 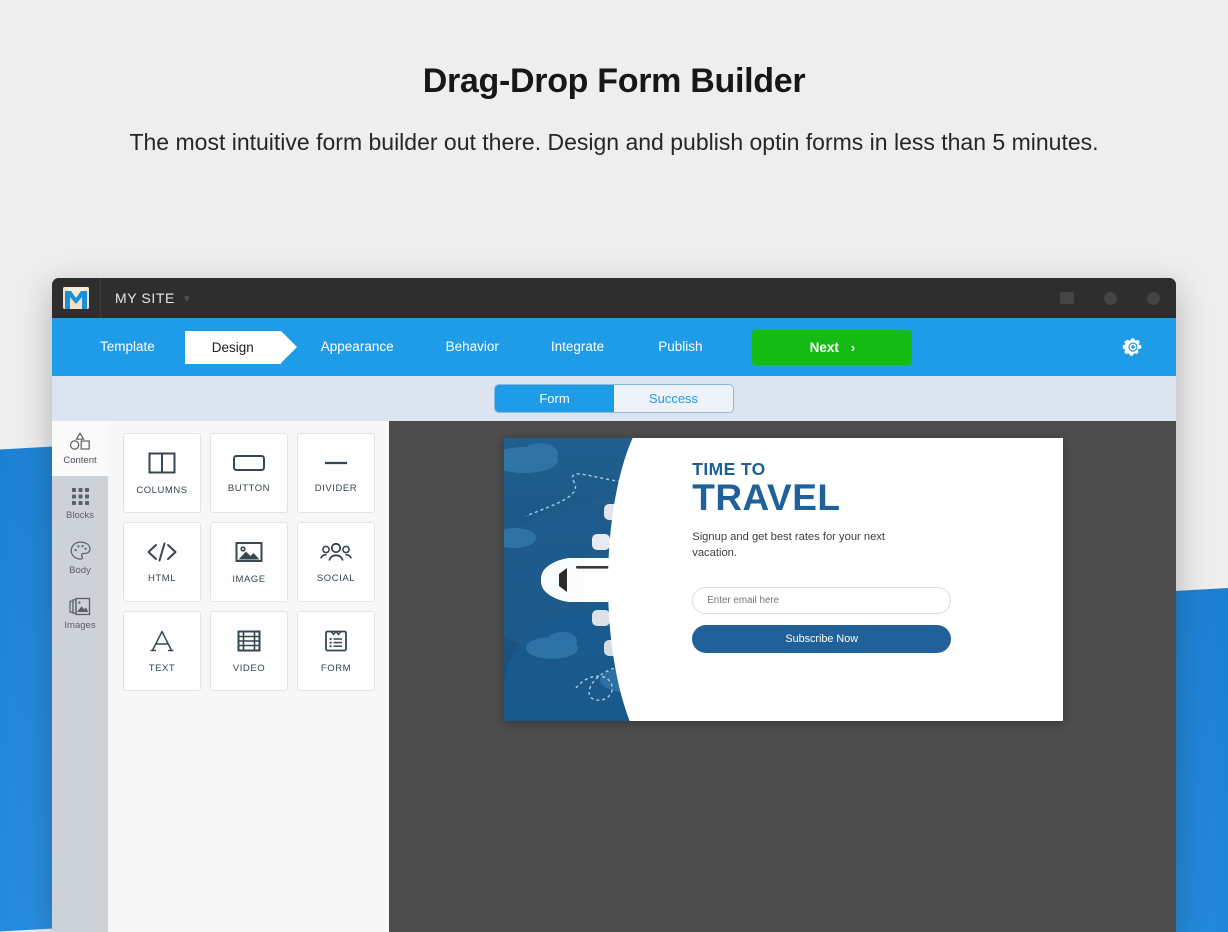 I want to click on block-video-label: VIDEO, so click(x=249, y=668).